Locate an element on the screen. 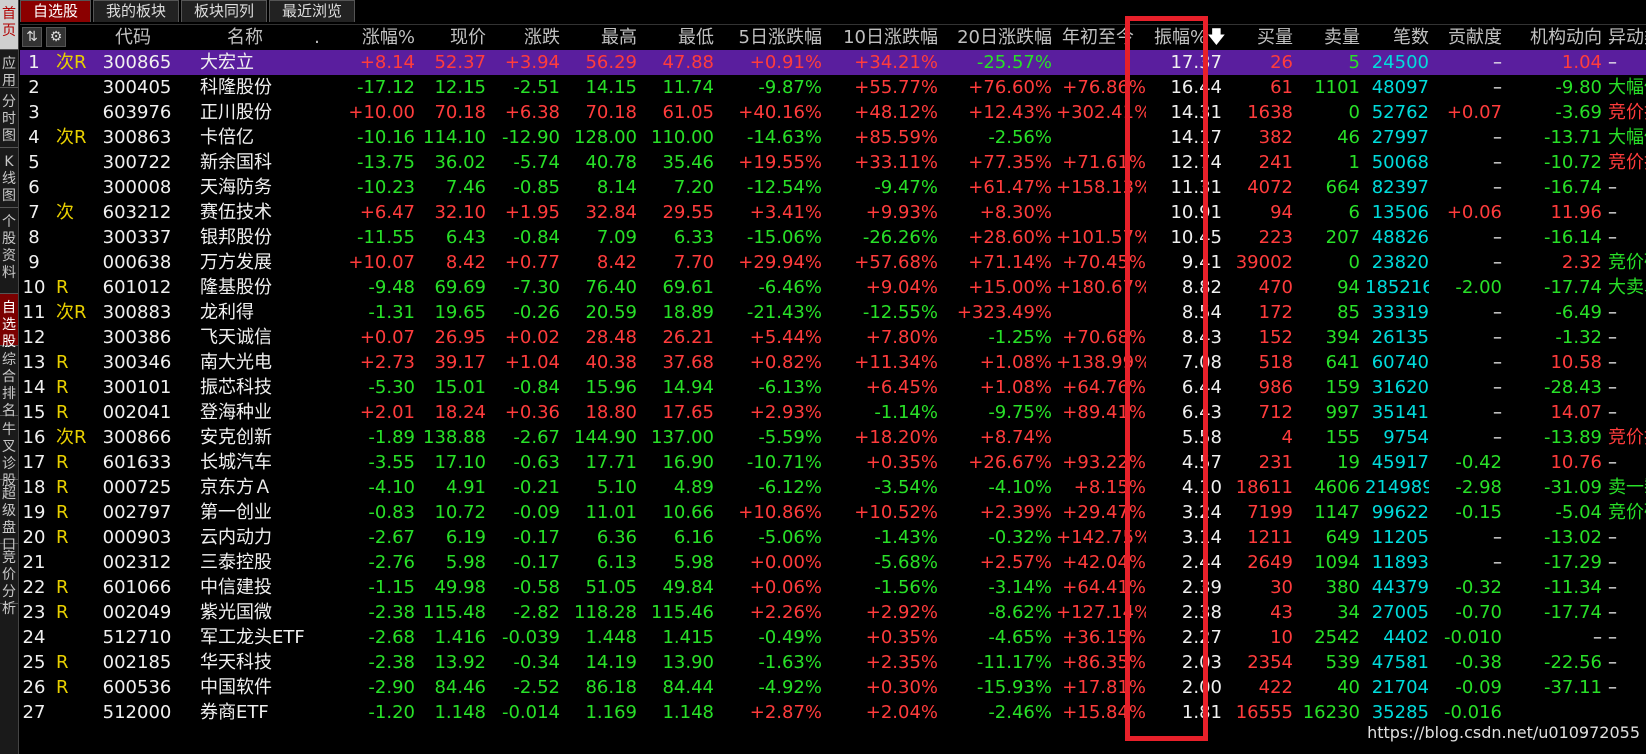 The width and height of the screenshot is (1646, 754). cell-d20: -0.32% is located at coordinates (1020, 537).